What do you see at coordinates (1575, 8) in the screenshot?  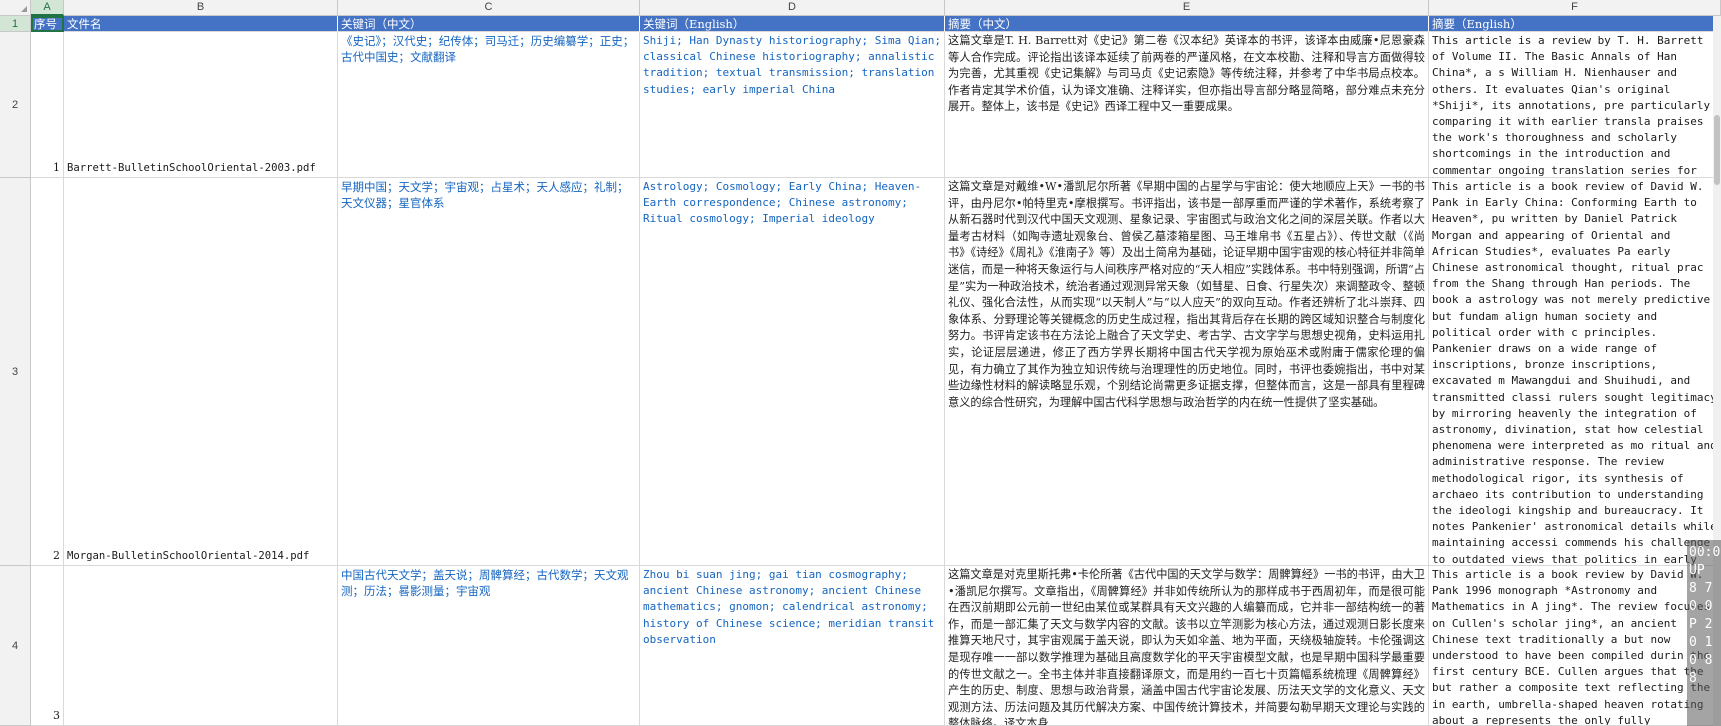 I see `column-header-f: F` at bounding box center [1575, 8].